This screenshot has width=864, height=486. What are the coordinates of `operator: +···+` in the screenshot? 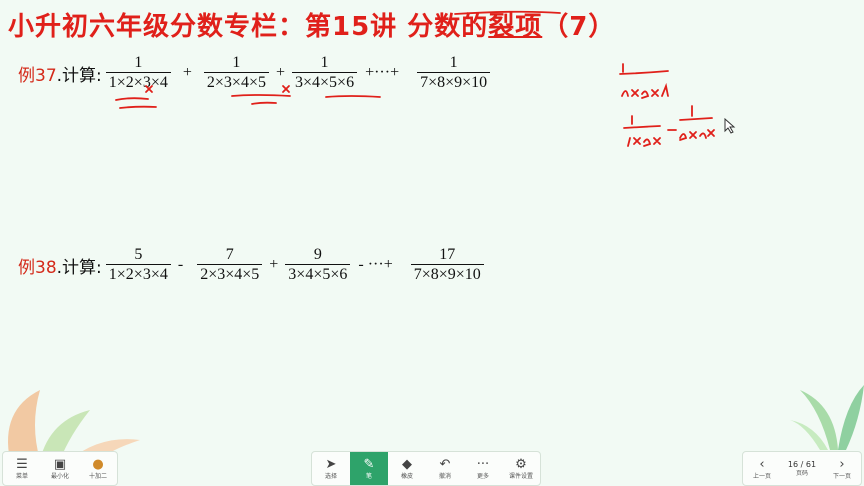 It's located at (382, 72).